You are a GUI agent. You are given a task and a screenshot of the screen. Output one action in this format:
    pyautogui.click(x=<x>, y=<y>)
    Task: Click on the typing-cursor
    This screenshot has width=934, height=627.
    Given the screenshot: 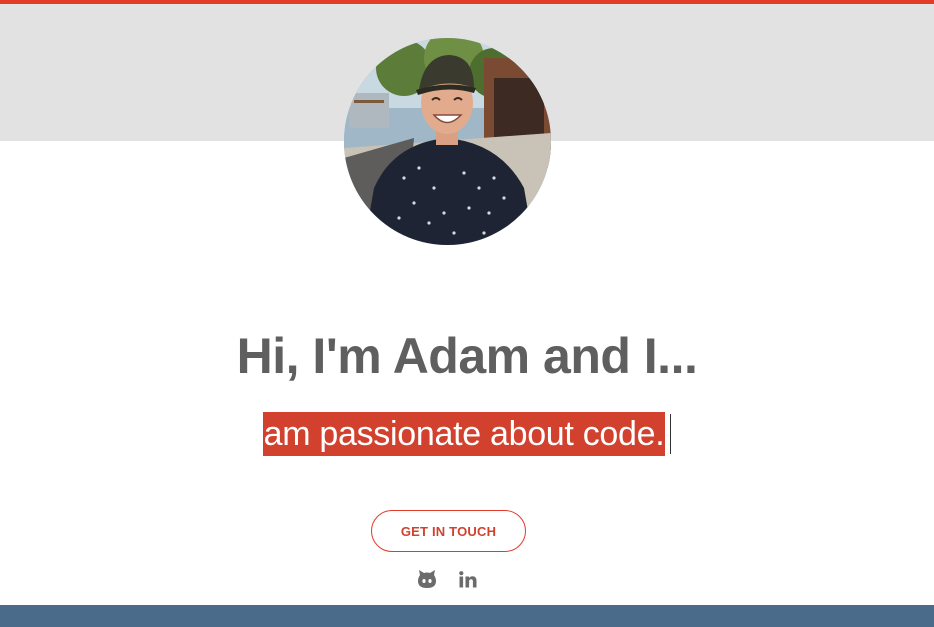 What is the action you would take?
    pyautogui.click(x=671, y=434)
    